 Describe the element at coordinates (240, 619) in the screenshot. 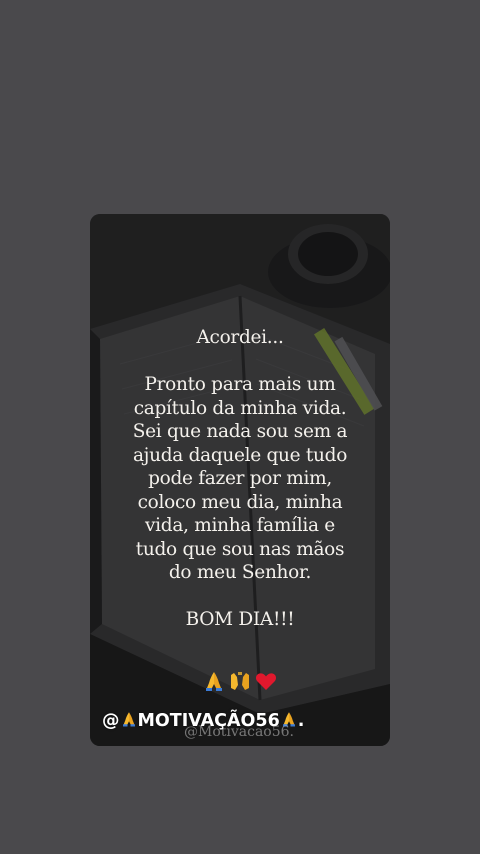

I see `closing-text: BOM DIA!!!` at that location.